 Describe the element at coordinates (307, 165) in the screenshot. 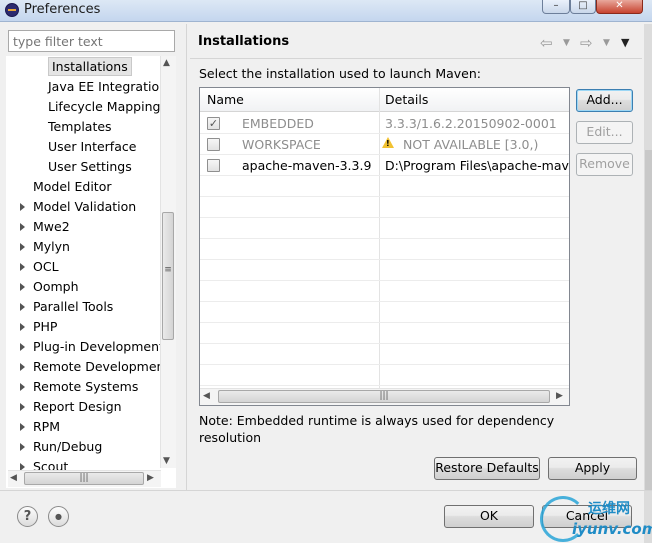

I see `row-name: apache-maven-3.3.9` at that location.